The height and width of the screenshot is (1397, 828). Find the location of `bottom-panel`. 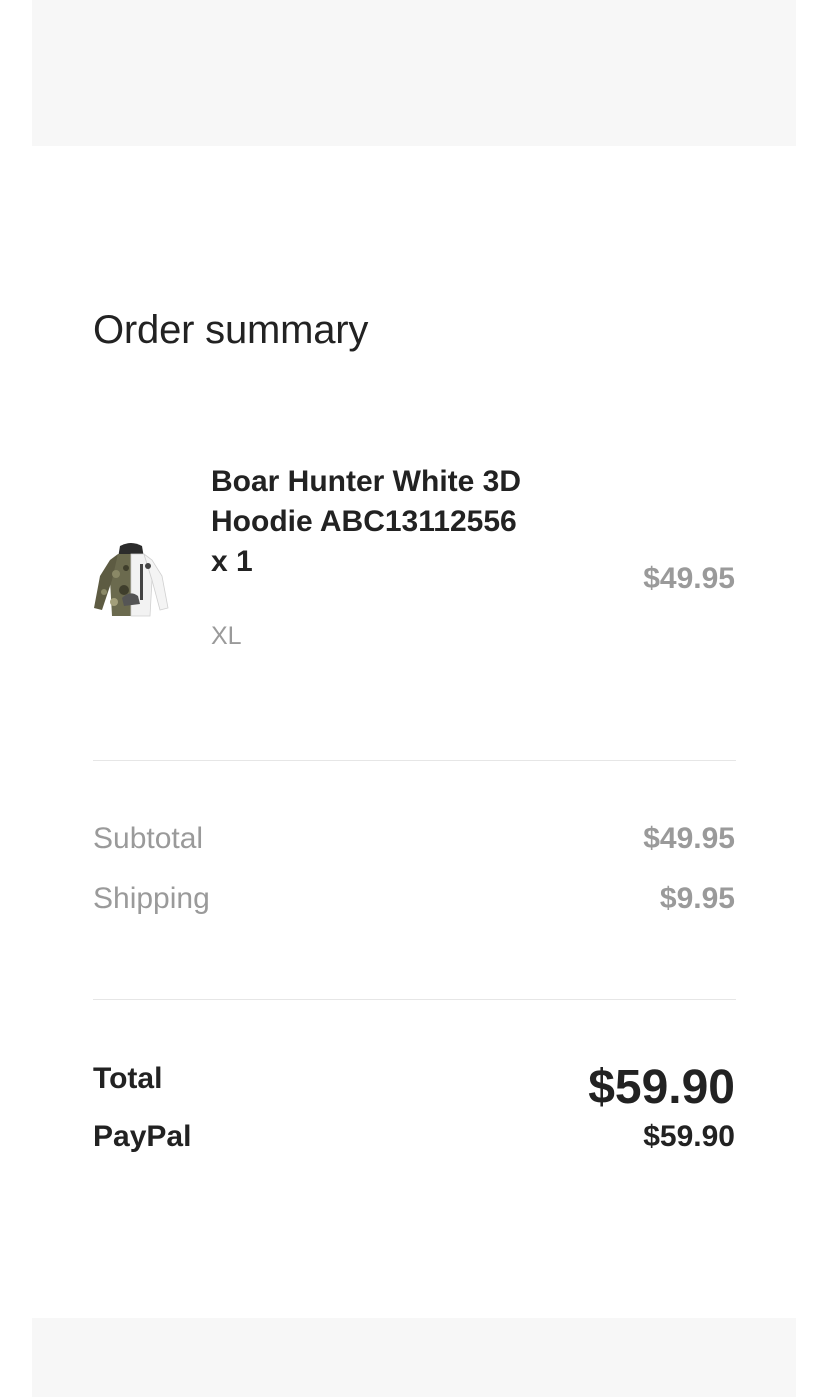

bottom-panel is located at coordinates (414, 1357).